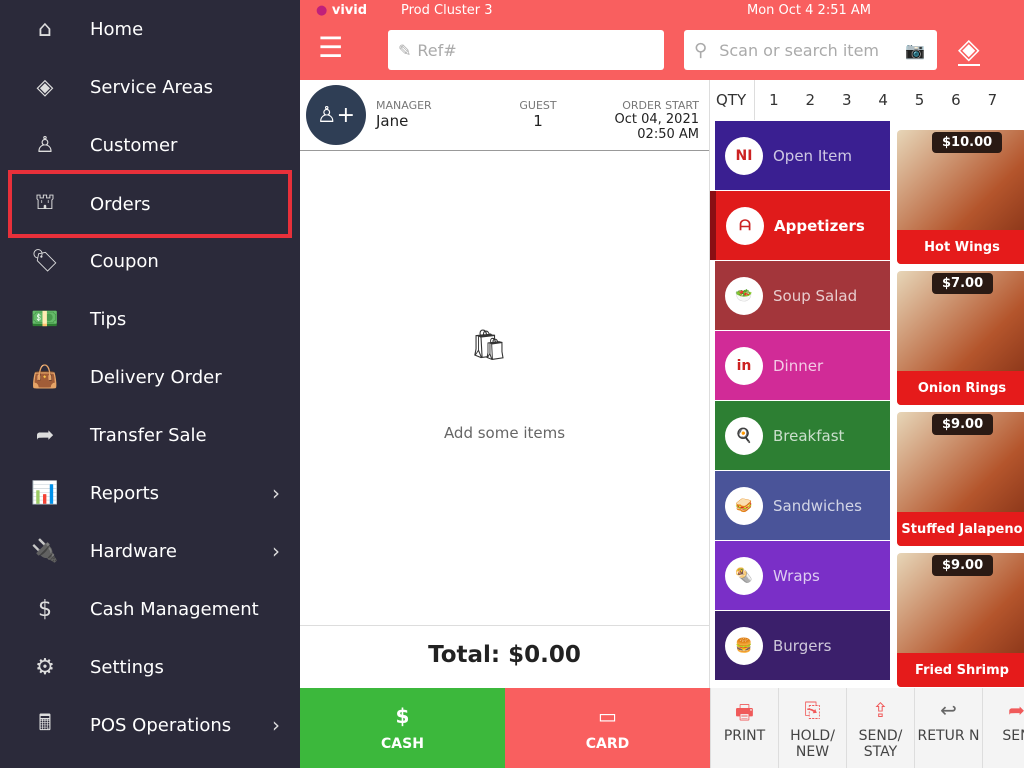 The image size is (1024, 768). What do you see at coordinates (504, 433) in the screenshot?
I see `empty-cart-text: Add some items` at bounding box center [504, 433].